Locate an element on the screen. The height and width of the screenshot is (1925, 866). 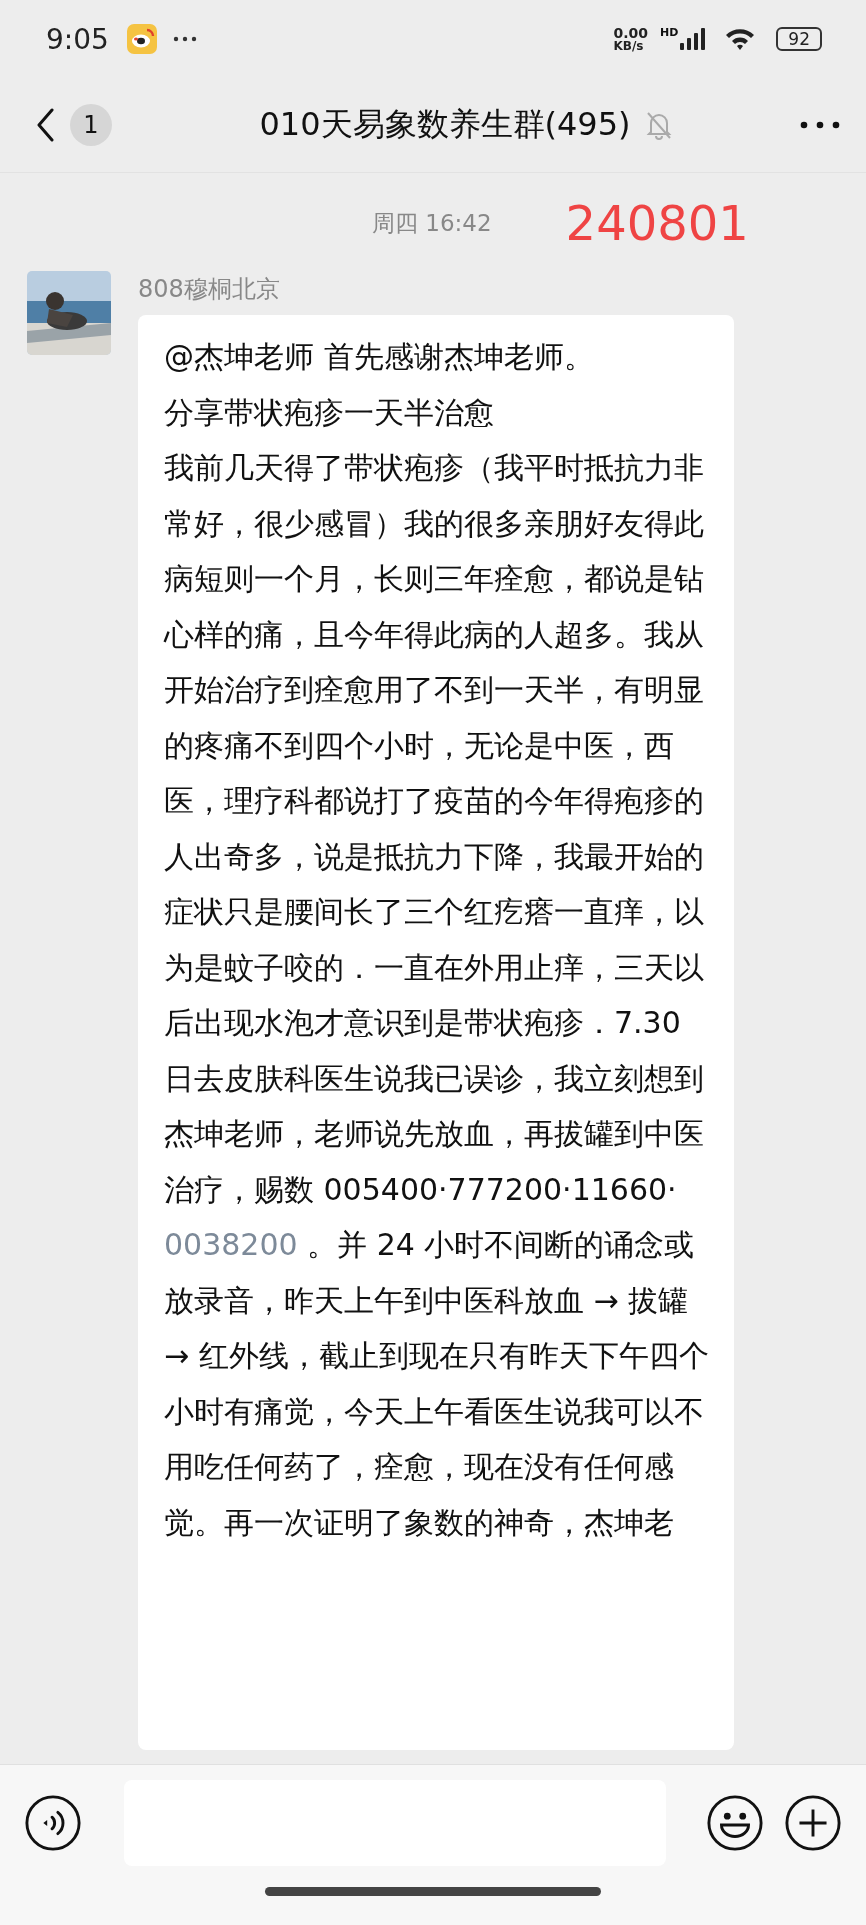
message-timestamp: 周四 16:42 is located at coordinates (432, 223).